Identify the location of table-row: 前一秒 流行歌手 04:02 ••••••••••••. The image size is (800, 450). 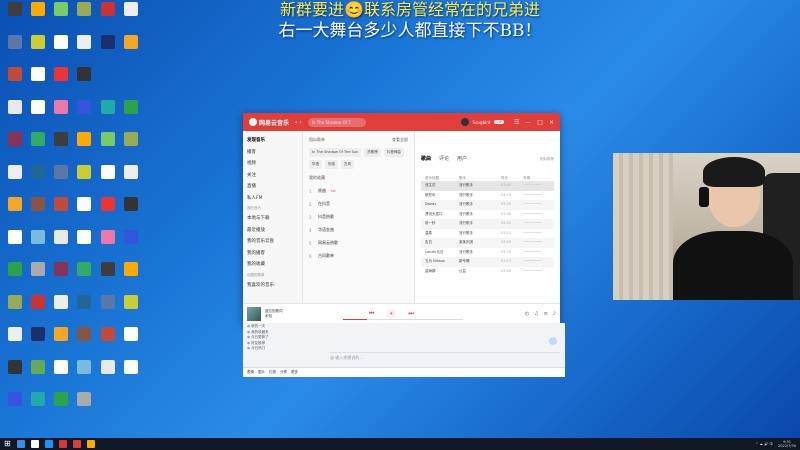
(487, 224).